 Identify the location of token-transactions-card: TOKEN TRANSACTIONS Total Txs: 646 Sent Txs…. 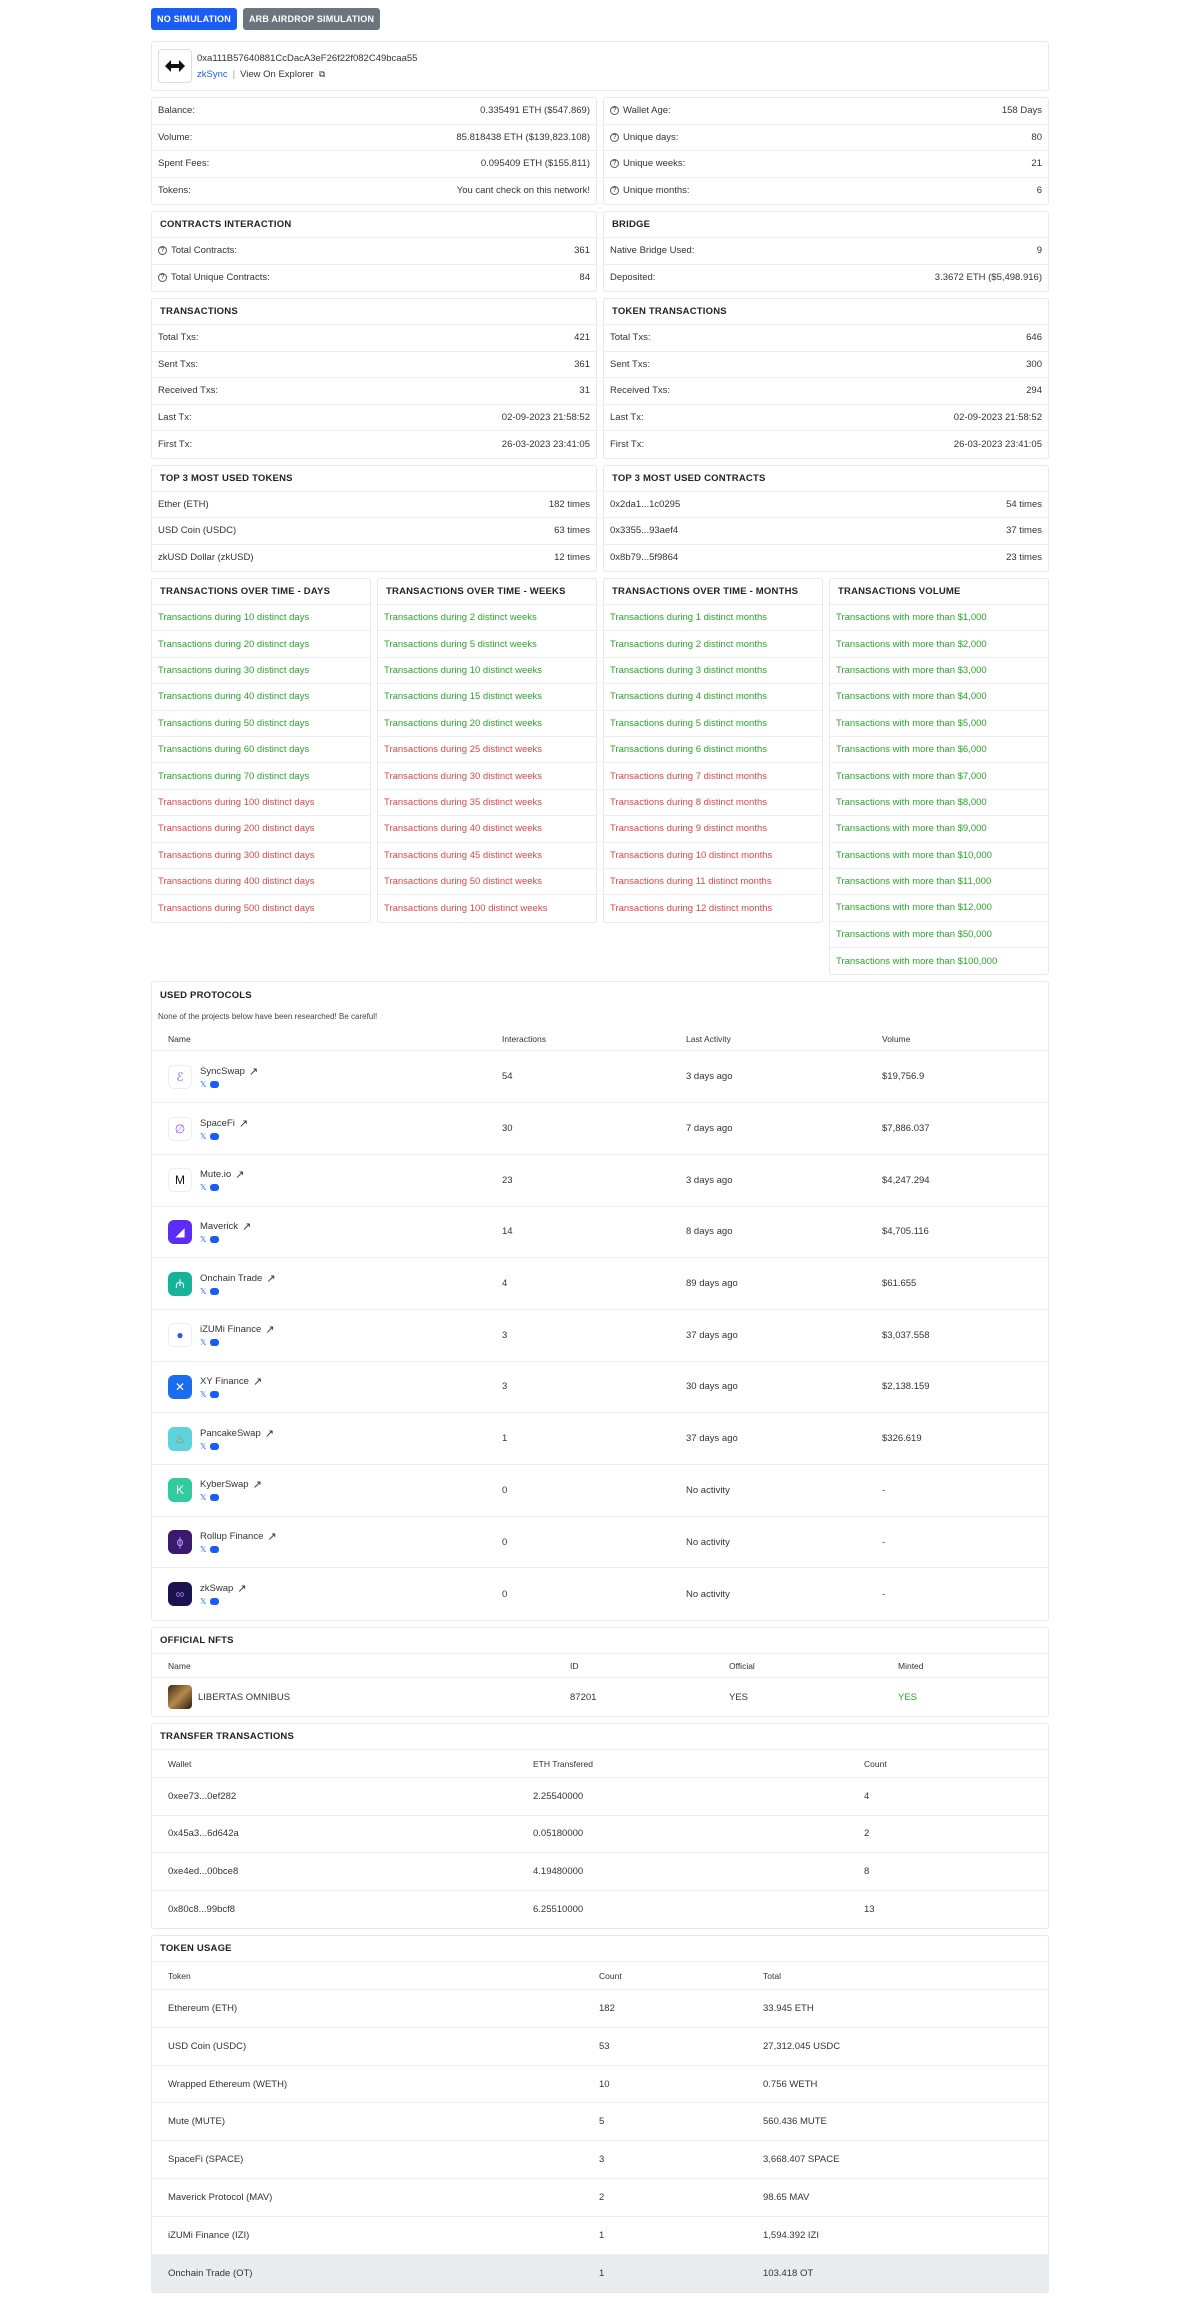
(826, 378).